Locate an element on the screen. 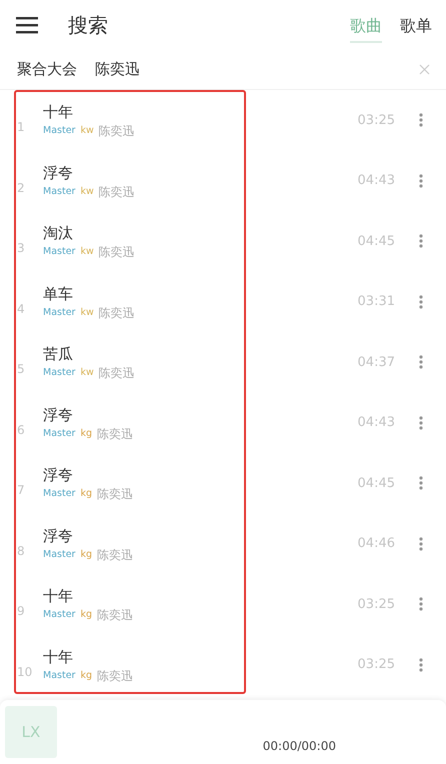  track-number: 7 is located at coordinates (21, 491).